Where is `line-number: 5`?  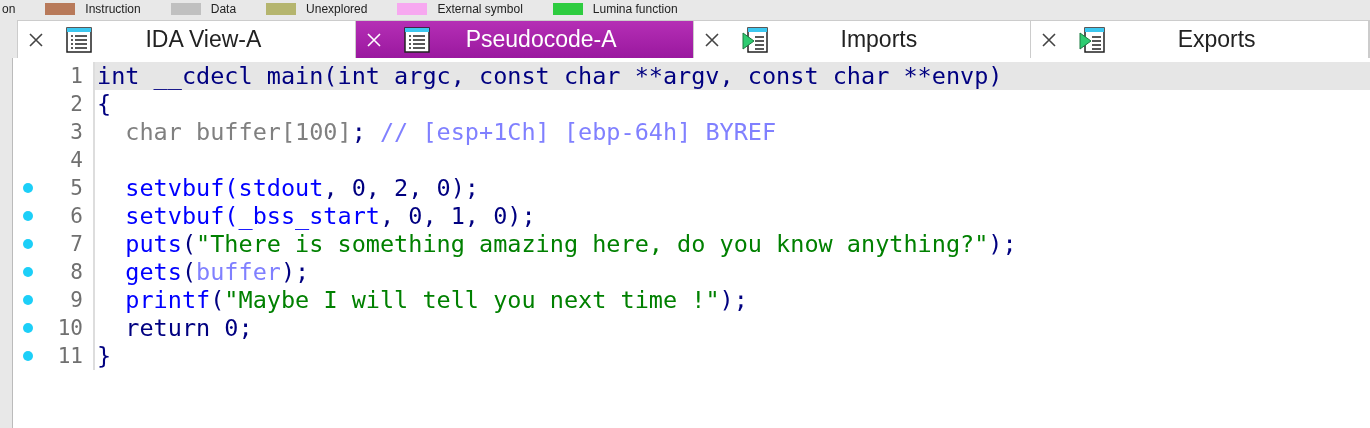 line-number: 5 is located at coordinates (76, 188).